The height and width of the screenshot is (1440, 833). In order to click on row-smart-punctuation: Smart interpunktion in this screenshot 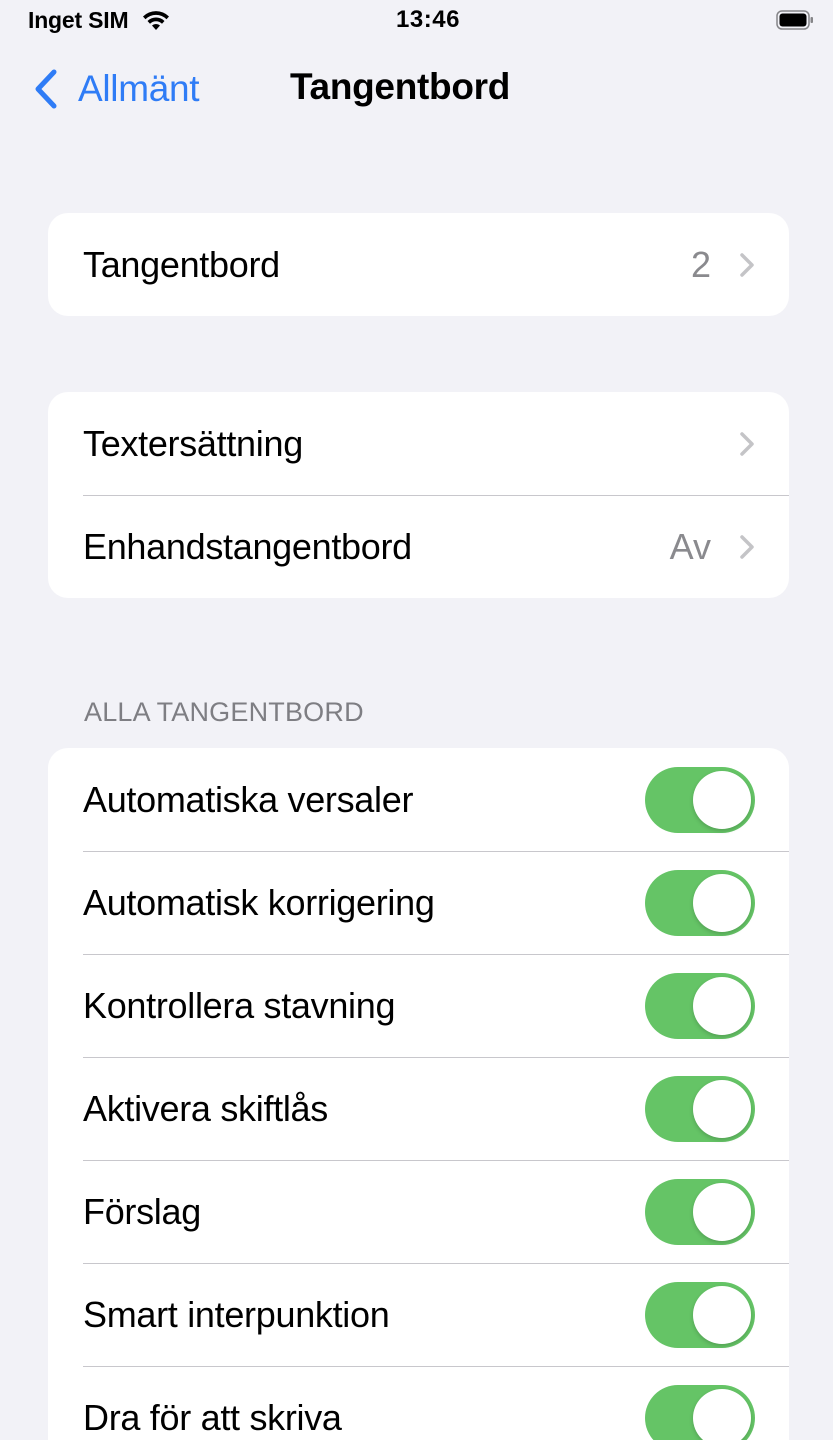, I will do `click(418, 1314)`.